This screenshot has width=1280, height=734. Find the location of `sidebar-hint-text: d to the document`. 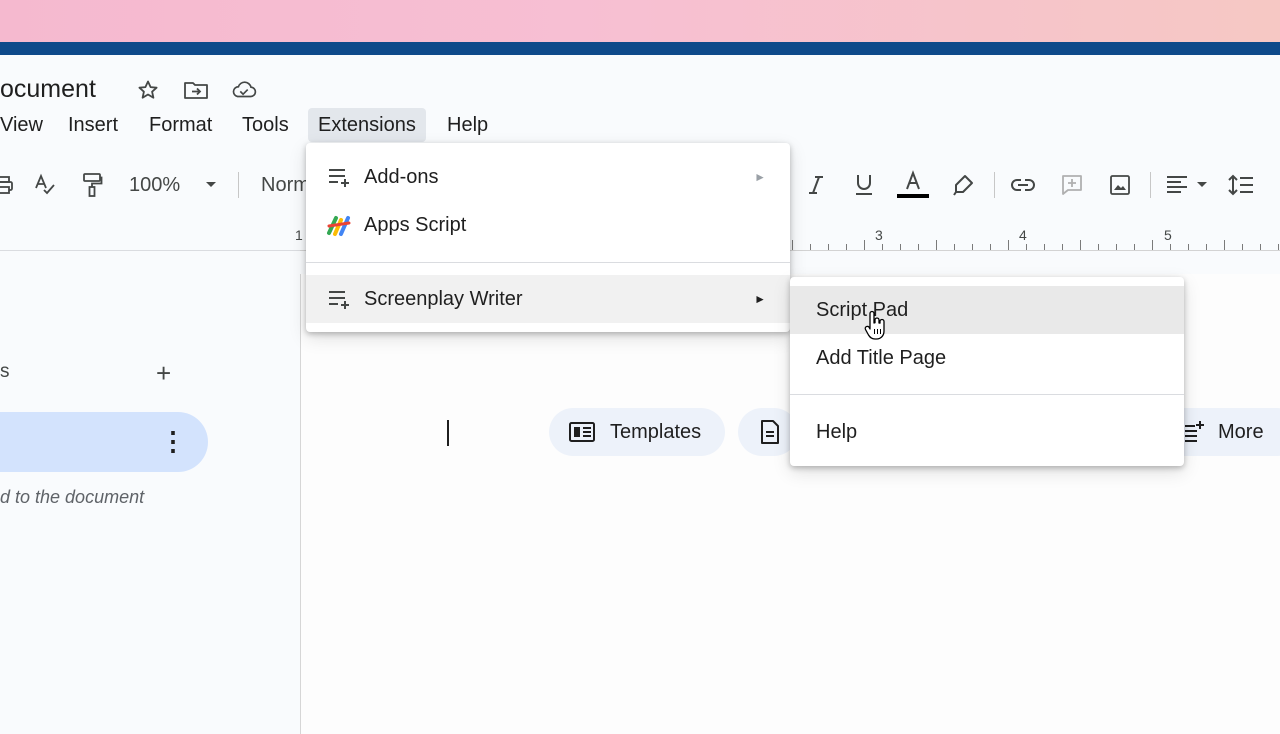

sidebar-hint-text: d to the document is located at coordinates (72, 497).